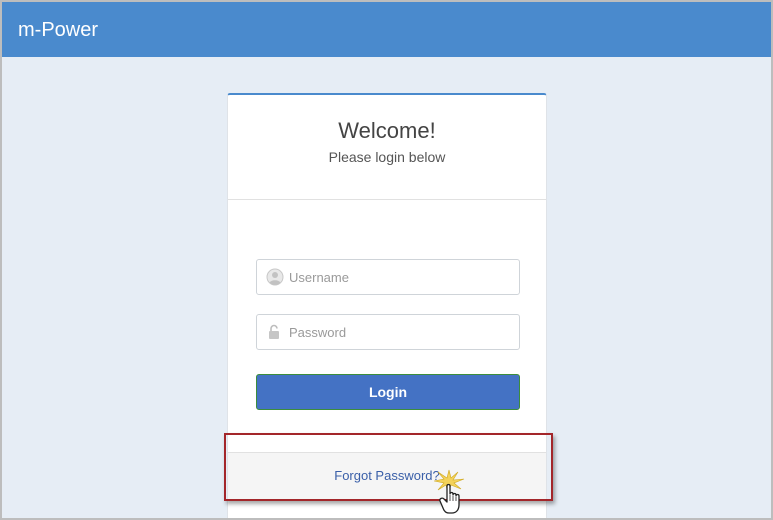 This screenshot has width=773, height=520. I want to click on login-button: Login, so click(388, 392).